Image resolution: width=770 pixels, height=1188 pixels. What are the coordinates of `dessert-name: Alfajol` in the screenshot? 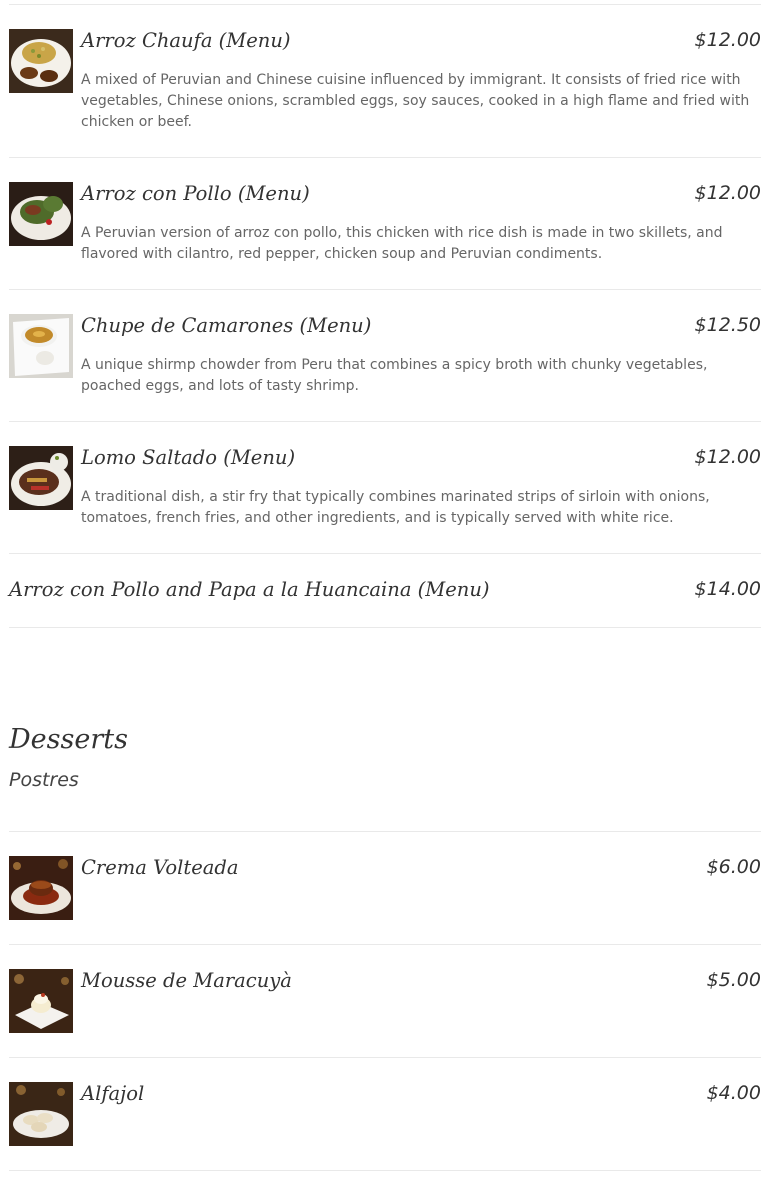 It's located at (113, 1093).